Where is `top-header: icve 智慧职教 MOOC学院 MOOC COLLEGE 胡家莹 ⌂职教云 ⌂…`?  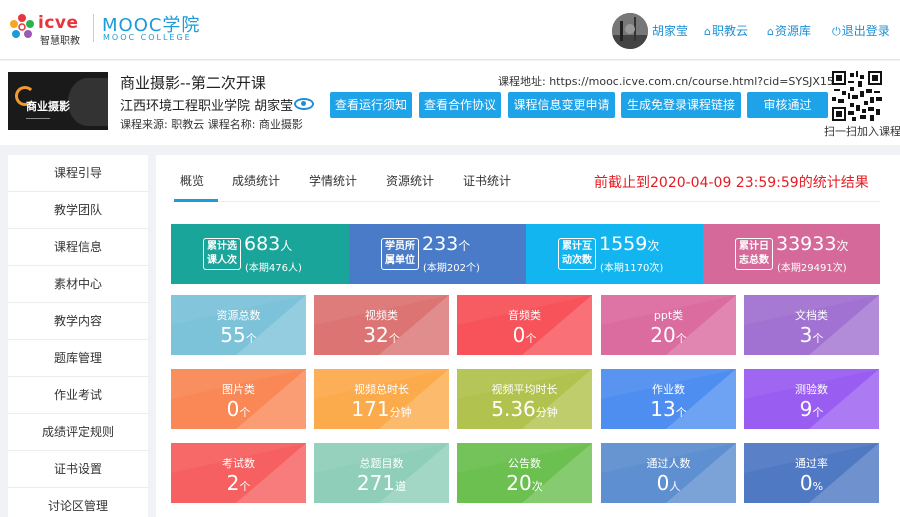 top-header: icve 智慧职教 MOOC学院 MOOC COLLEGE 胡家莹 ⌂职教云 ⌂… is located at coordinates (450, 30).